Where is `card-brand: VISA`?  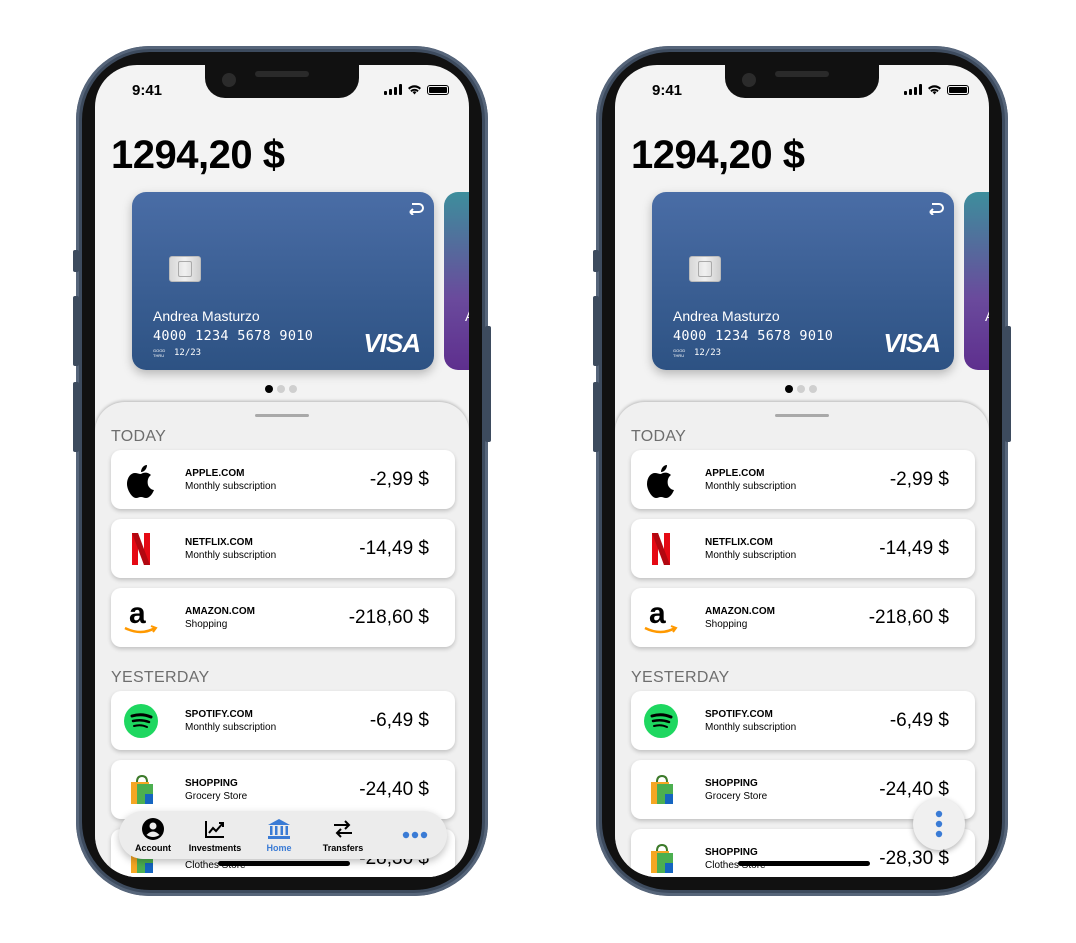
card-brand: VISA is located at coordinates (392, 343).